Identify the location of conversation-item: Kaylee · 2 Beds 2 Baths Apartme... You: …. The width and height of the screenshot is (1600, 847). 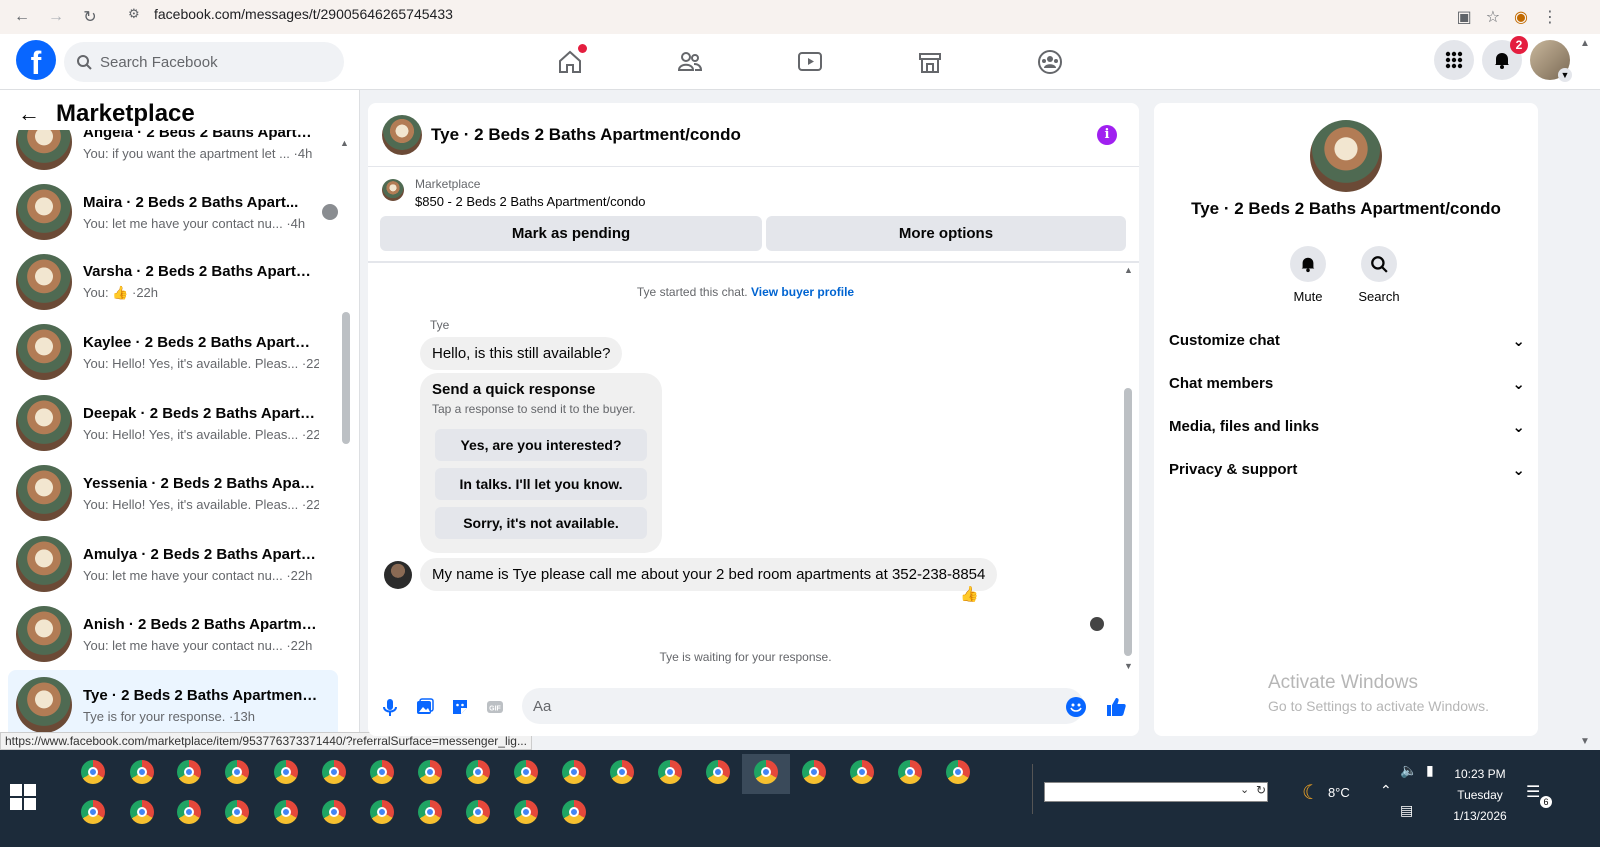
(173, 352).